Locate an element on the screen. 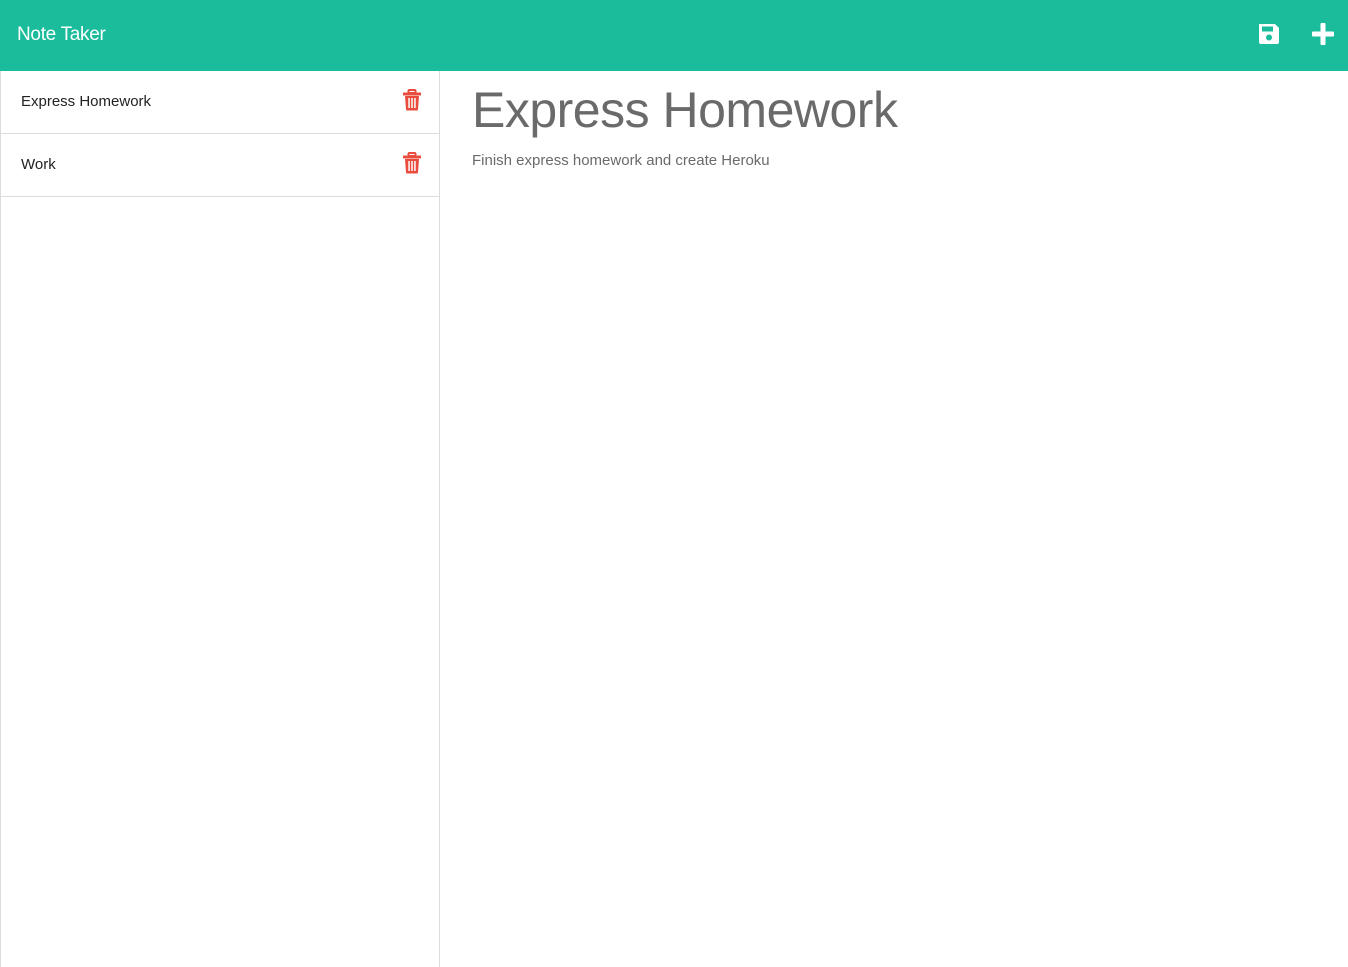  note-title-field: Express Homework is located at coordinates (685, 110).